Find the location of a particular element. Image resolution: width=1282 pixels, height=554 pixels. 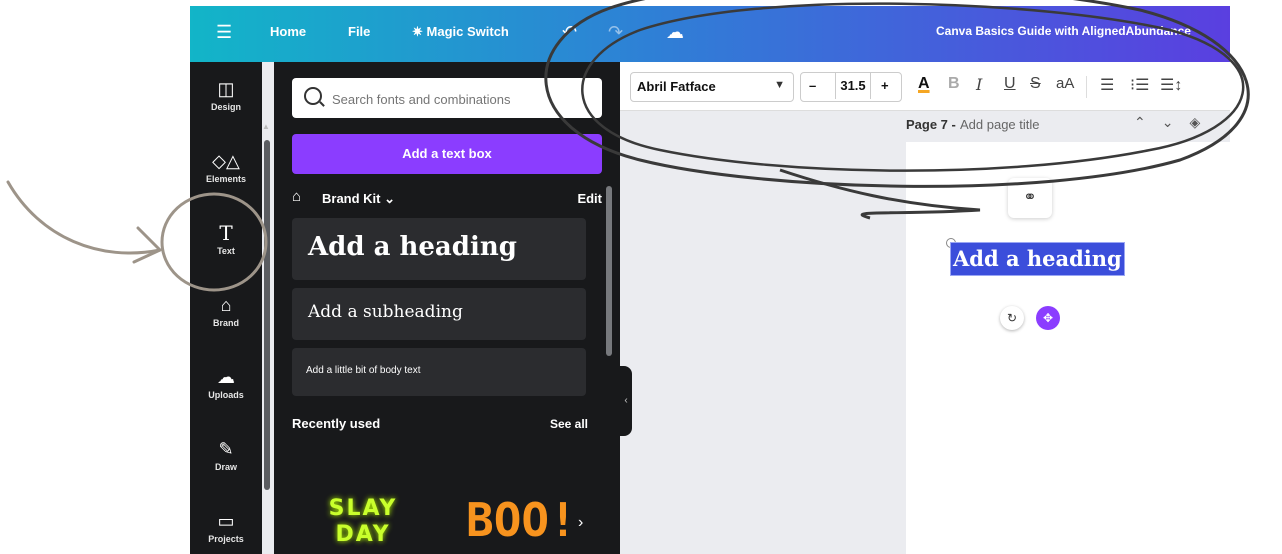

font-size-decrease-button: – is located at coordinates (812, 85).